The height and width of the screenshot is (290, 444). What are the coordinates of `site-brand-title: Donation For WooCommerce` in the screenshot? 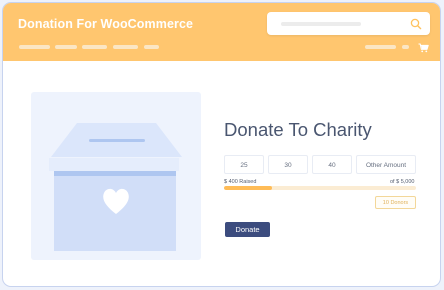 It's located at (105, 24).